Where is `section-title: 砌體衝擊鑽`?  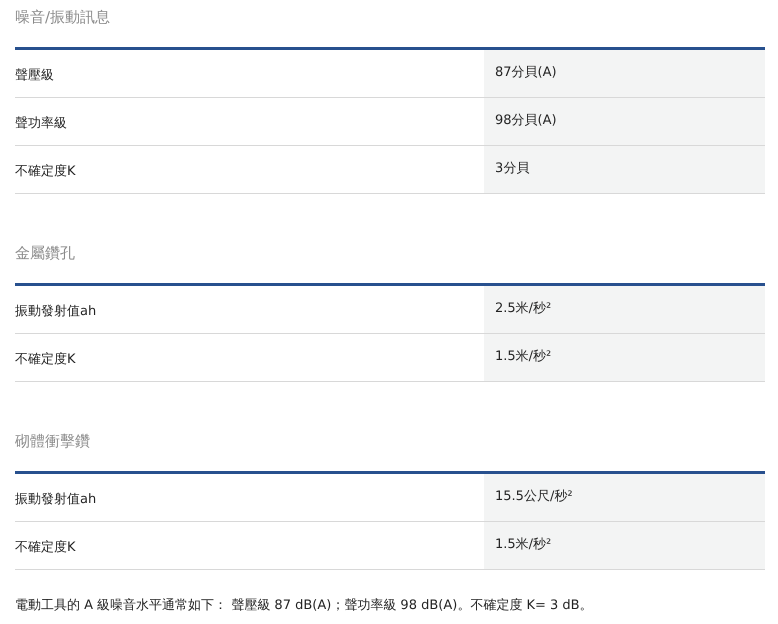
section-title: 砌體衝擊鑽 is located at coordinates (53, 441).